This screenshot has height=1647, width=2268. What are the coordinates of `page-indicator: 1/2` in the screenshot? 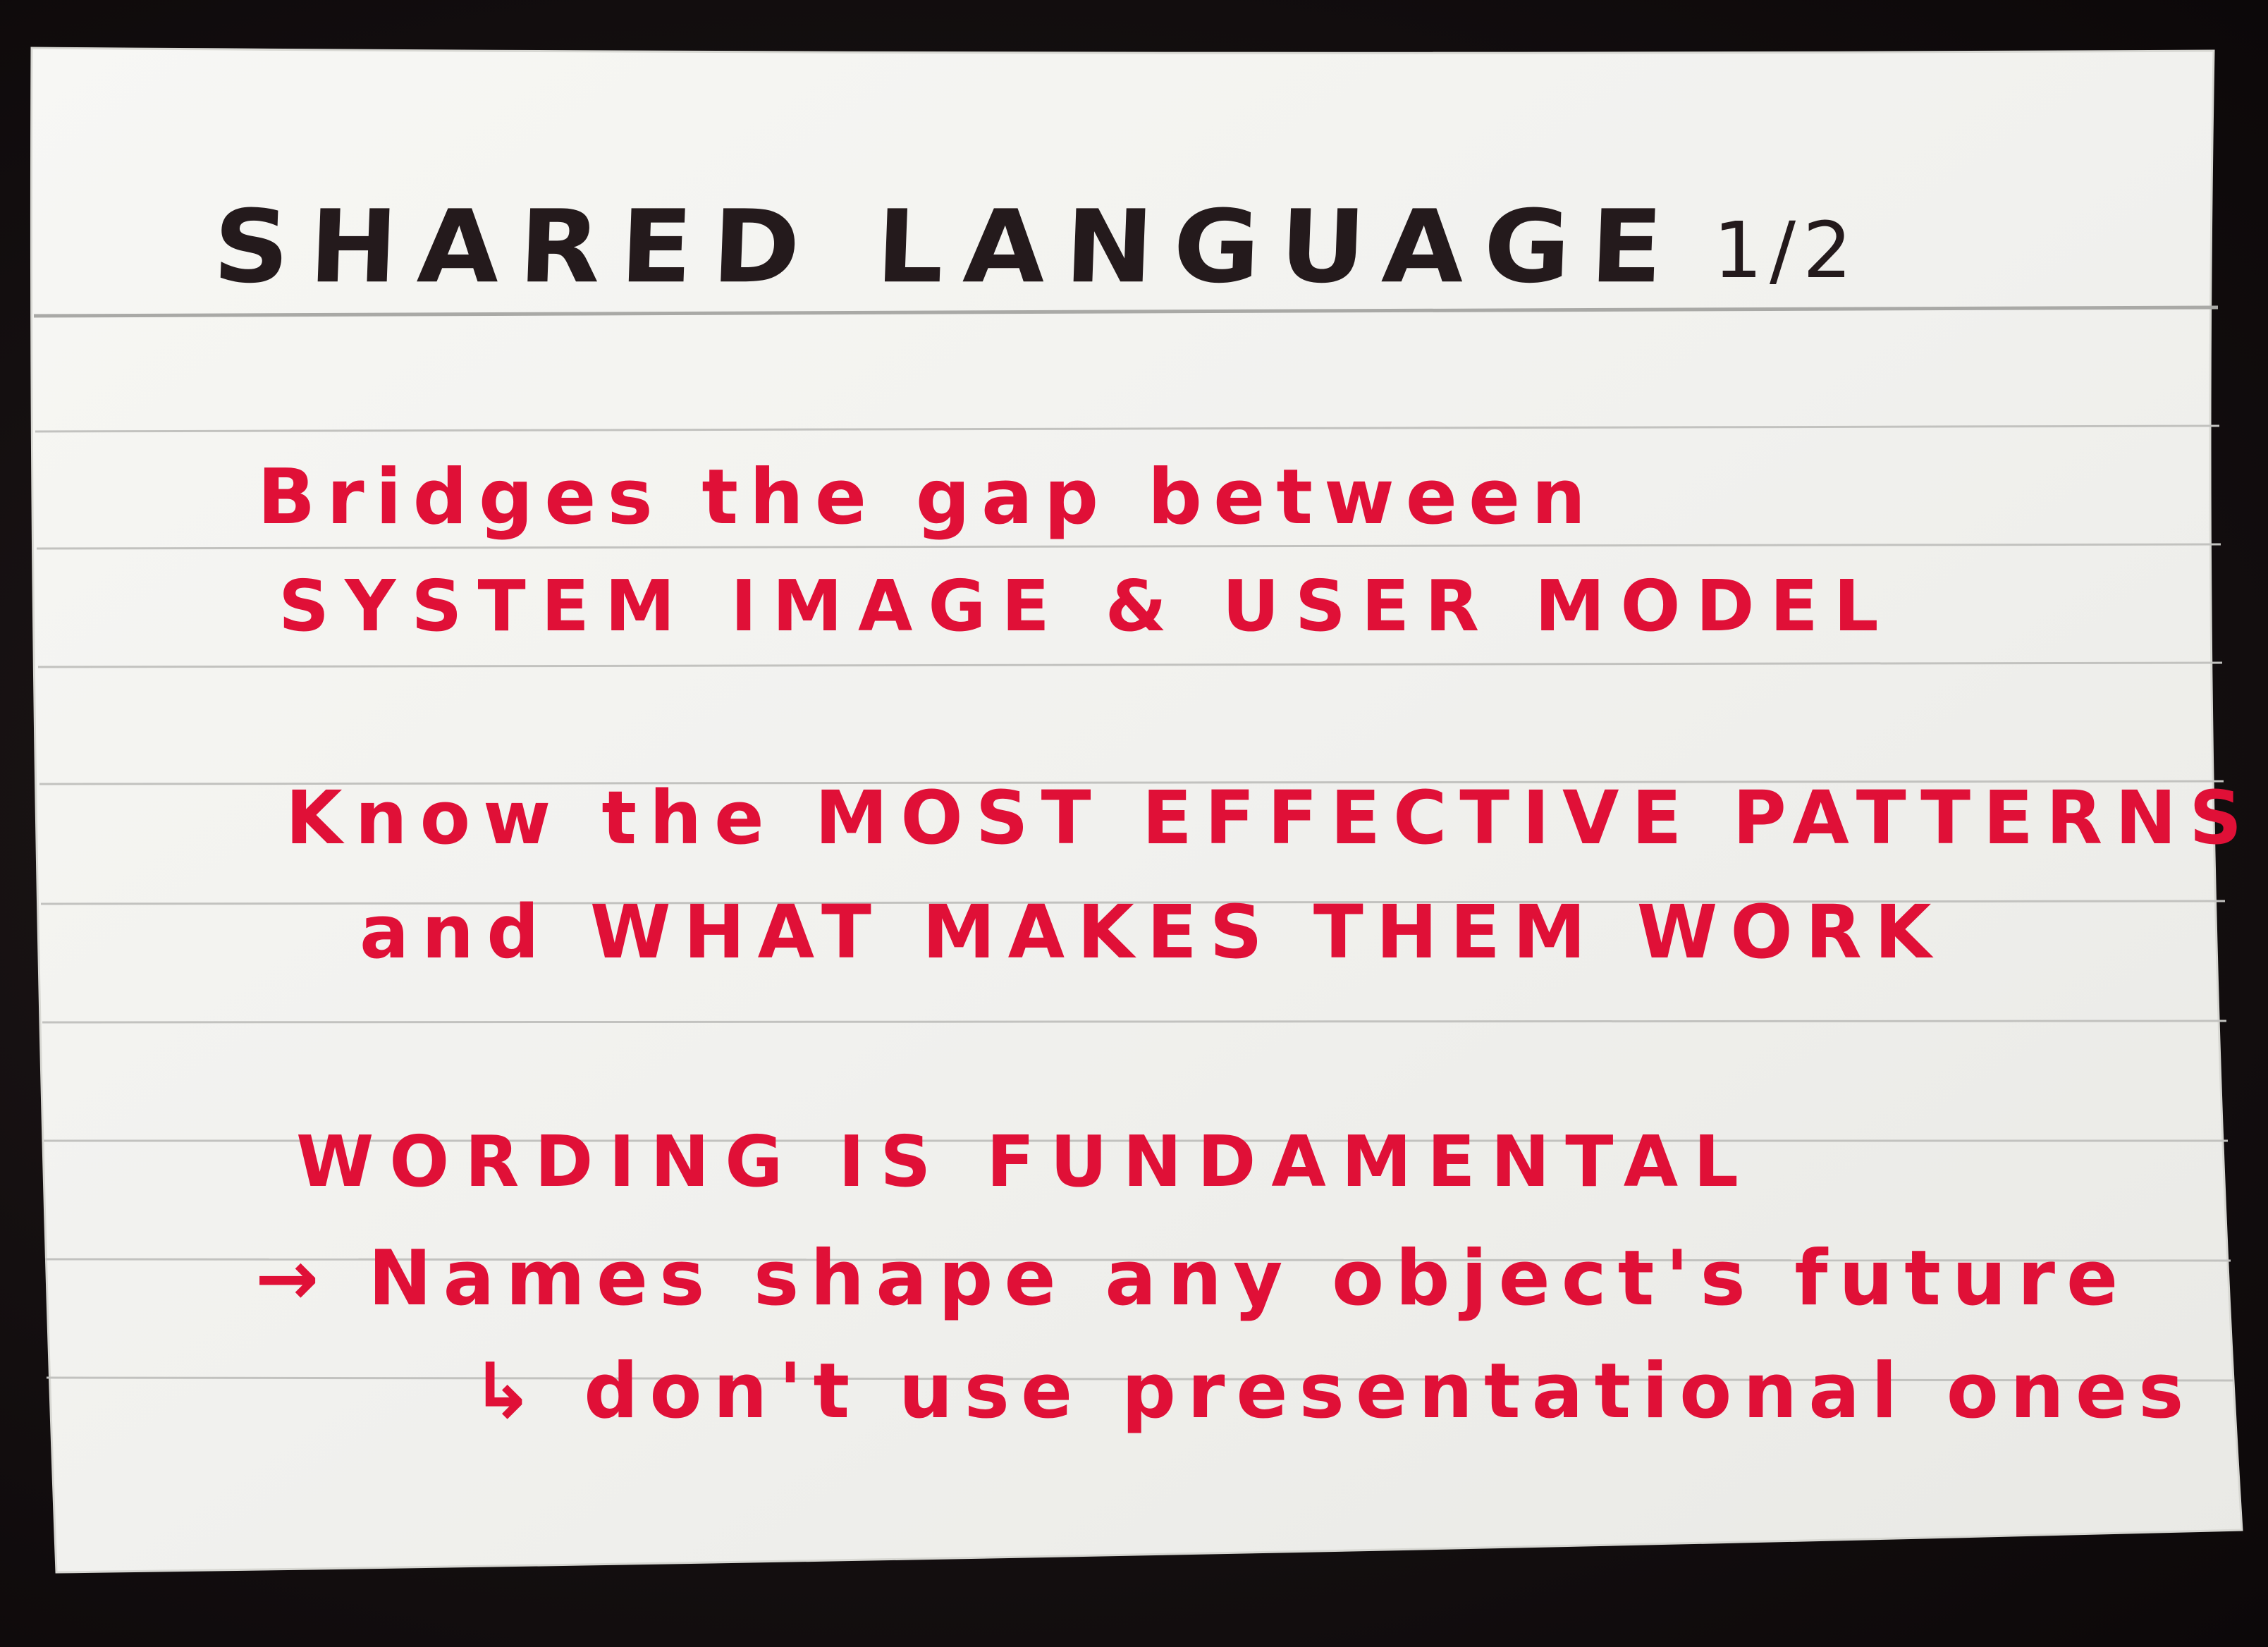 It's located at (1787, 250).